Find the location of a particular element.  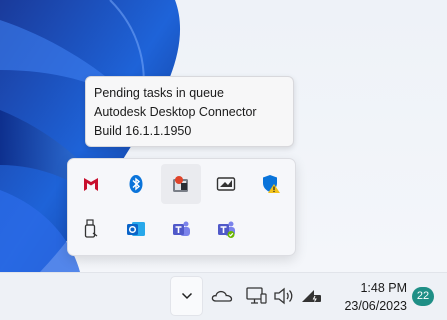

bluetooth-icon is located at coordinates (136, 184).